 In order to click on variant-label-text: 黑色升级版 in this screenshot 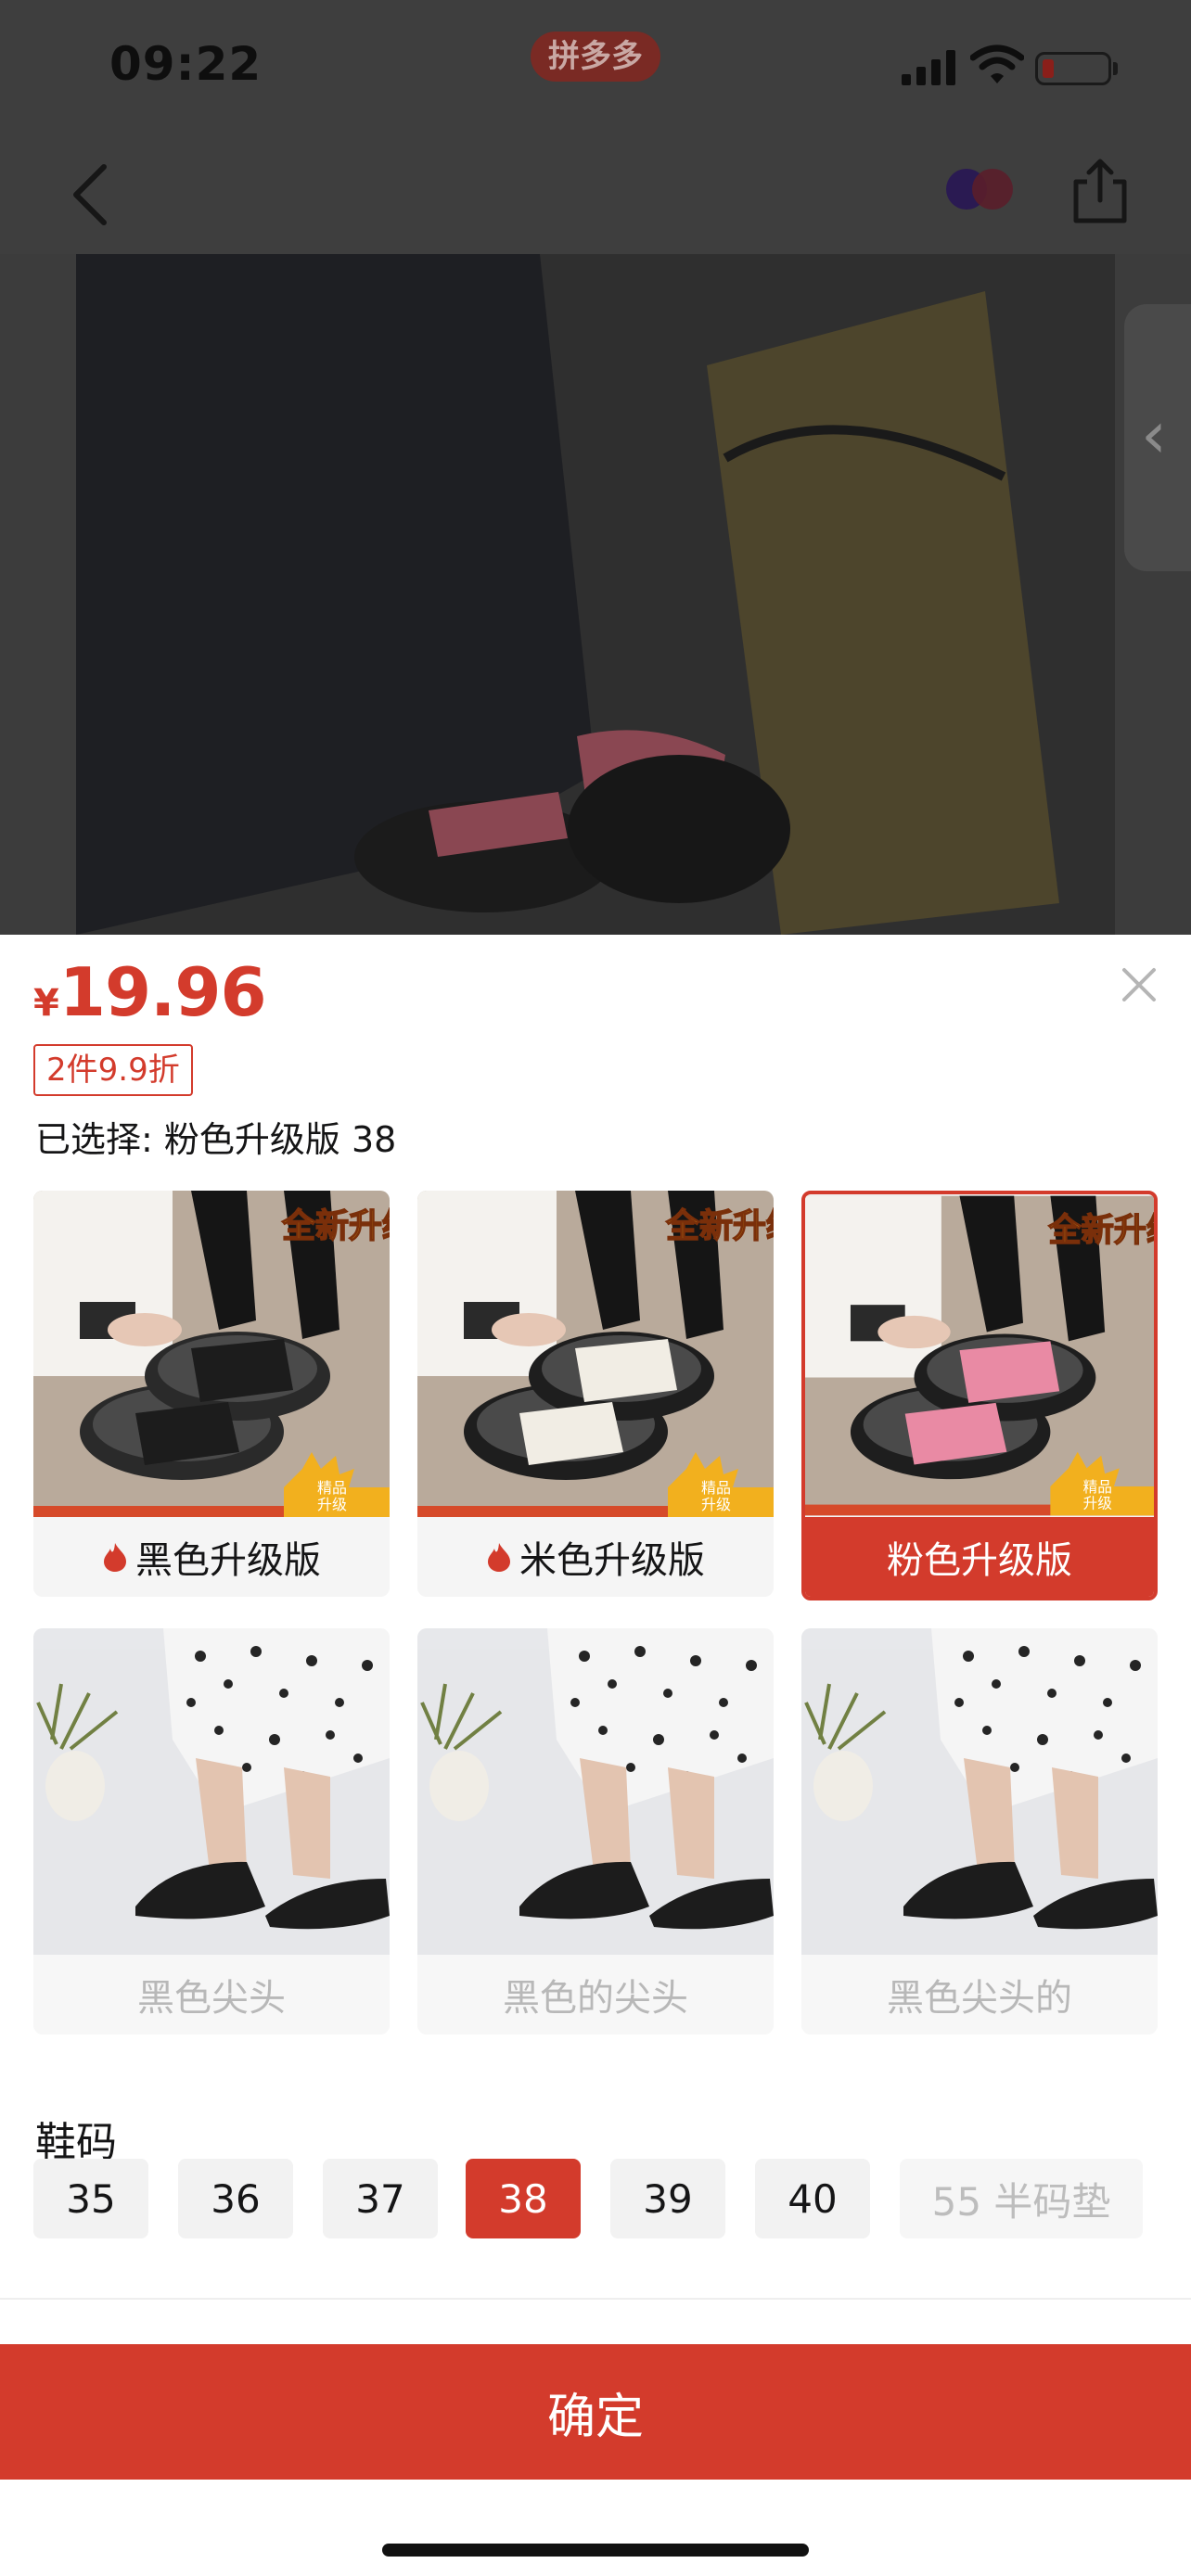, I will do `click(228, 1560)`.